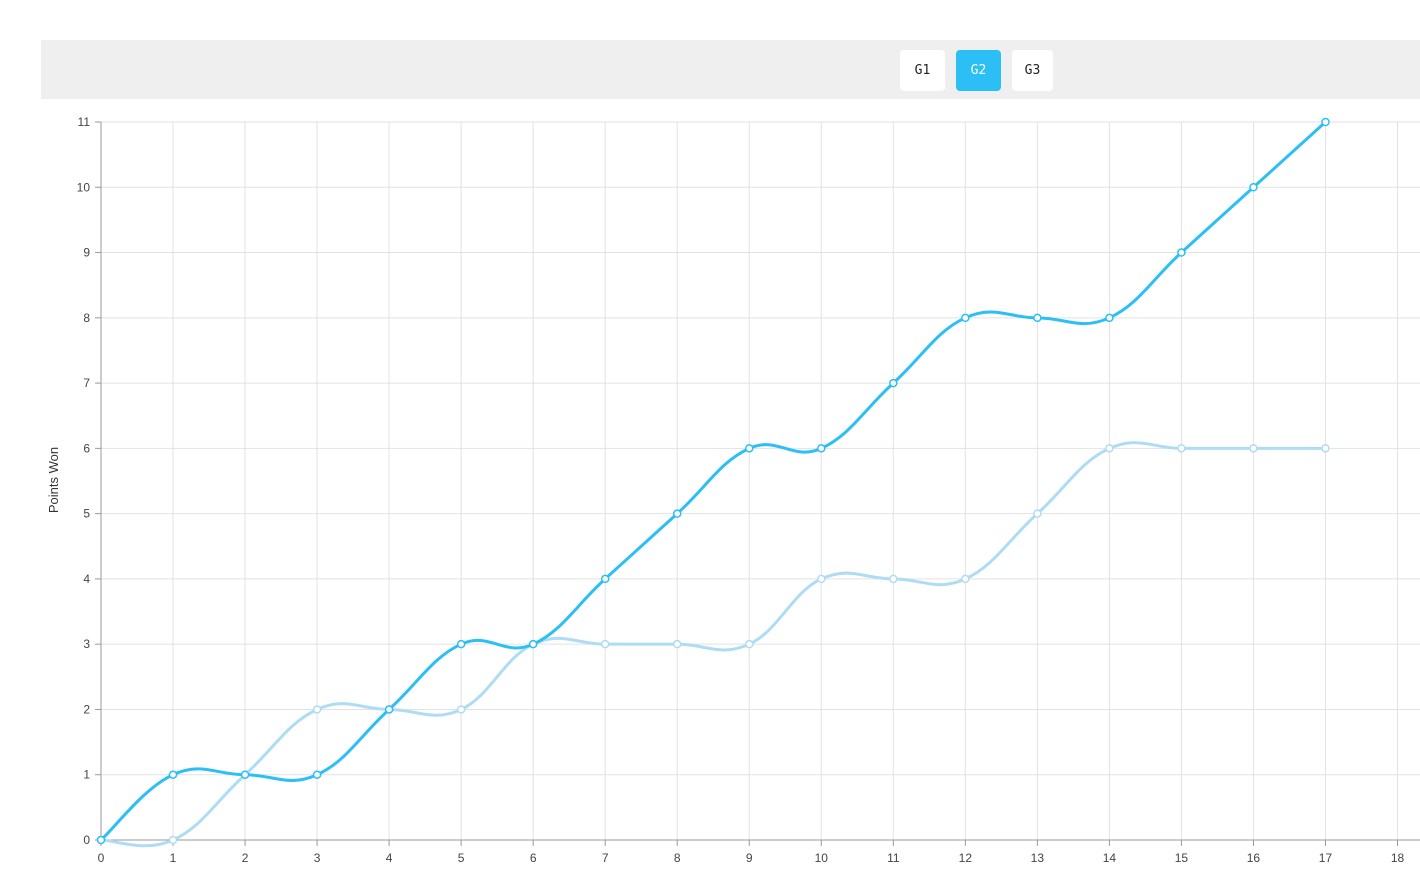 This screenshot has width=1420, height=881. I want to click on x-tick-label: 2, so click(245, 858).